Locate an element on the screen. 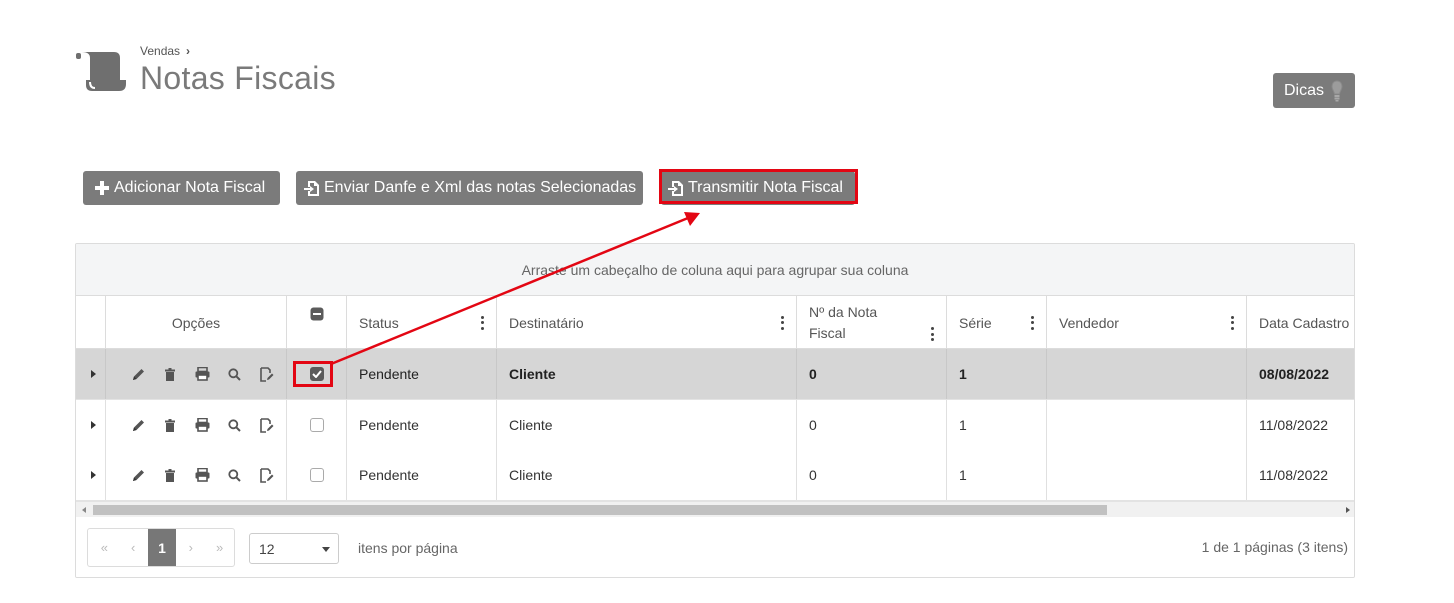 The height and width of the screenshot is (603, 1454). header-expand-col is located at coordinates (91, 322).